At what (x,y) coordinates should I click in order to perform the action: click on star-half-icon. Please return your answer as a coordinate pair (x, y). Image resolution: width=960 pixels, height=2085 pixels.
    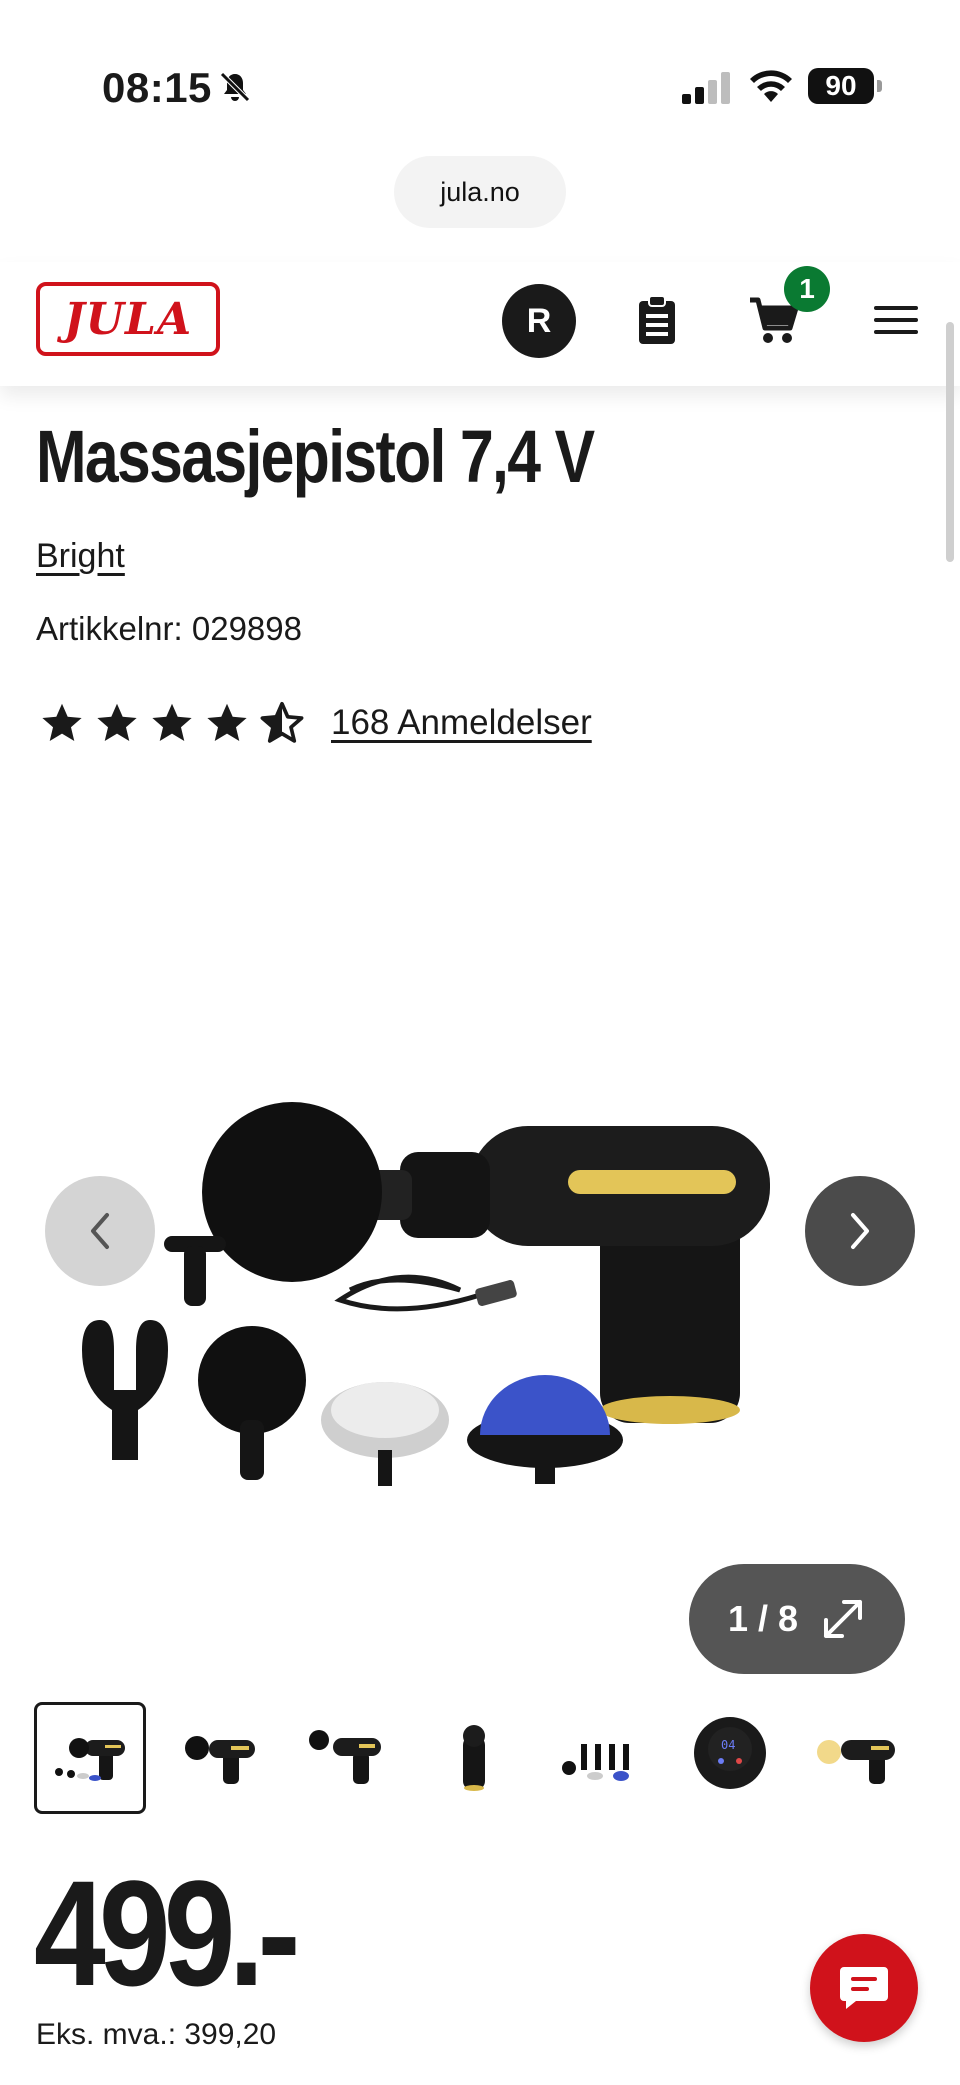
    Looking at the image, I should click on (282, 722).